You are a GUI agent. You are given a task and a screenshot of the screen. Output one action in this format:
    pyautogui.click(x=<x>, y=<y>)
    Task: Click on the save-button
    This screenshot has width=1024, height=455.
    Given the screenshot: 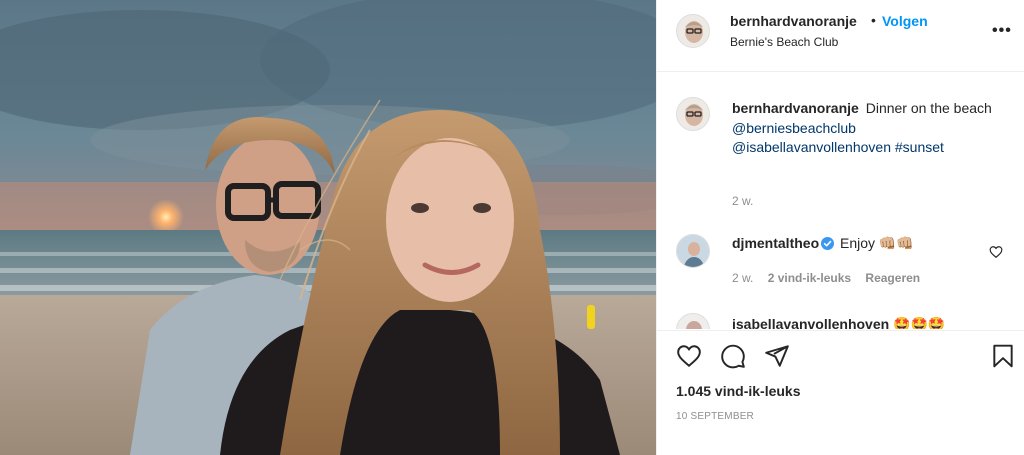 What is the action you would take?
    pyautogui.click(x=1003, y=356)
    